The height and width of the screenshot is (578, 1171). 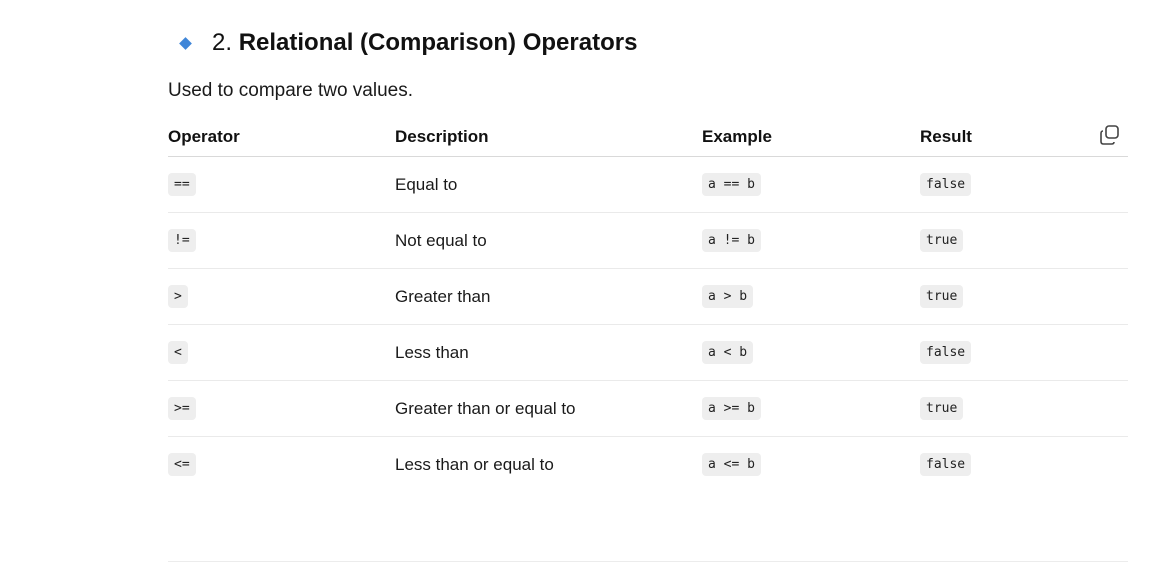 I want to click on description-cell: Less than or equal to, so click(x=474, y=464).